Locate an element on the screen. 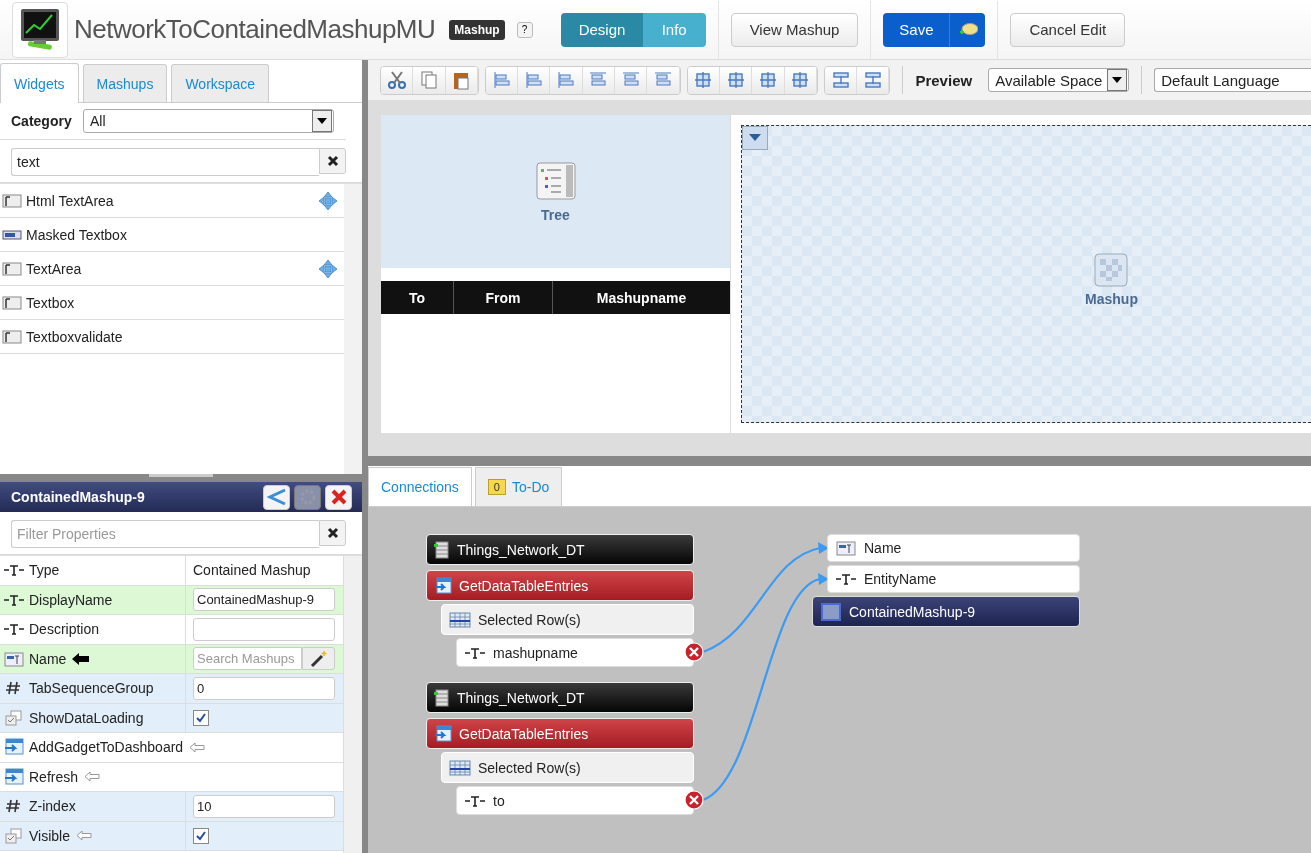 This screenshot has height=853, width=1311. property-label: TabSequenceGroup is located at coordinates (91, 688).